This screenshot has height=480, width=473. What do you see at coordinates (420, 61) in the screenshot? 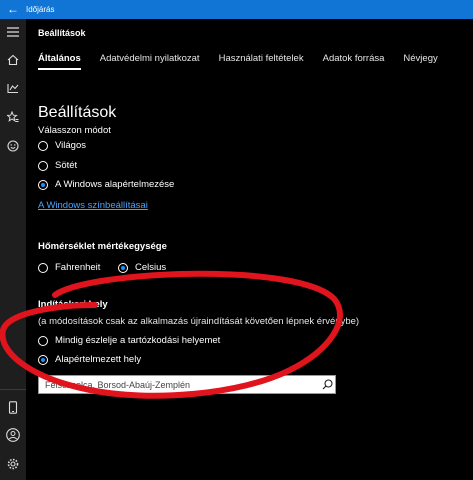
I see `tab-about: Névjegy` at bounding box center [420, 61].